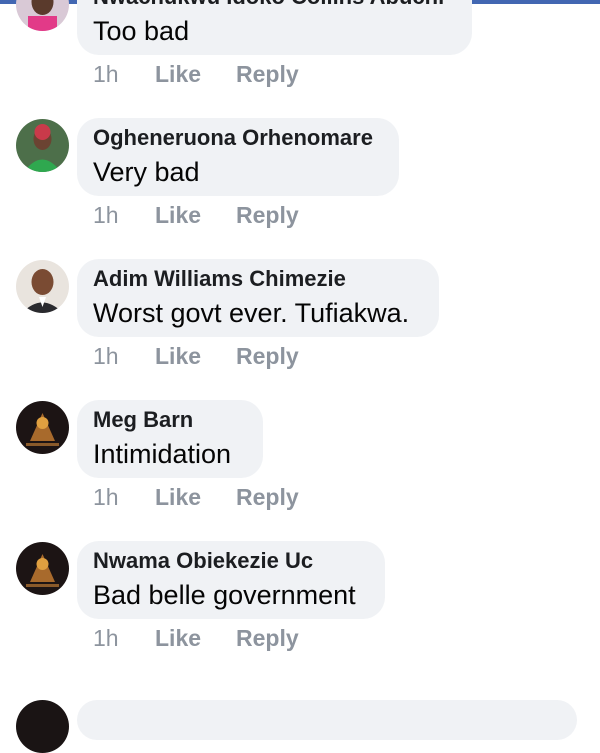 The width and height of the screenshot is (600, 753). Describe the element at coordinates (236, 138) in the screenshot. I see `comment-author: Ogheneruona Orhenomare` at that location.